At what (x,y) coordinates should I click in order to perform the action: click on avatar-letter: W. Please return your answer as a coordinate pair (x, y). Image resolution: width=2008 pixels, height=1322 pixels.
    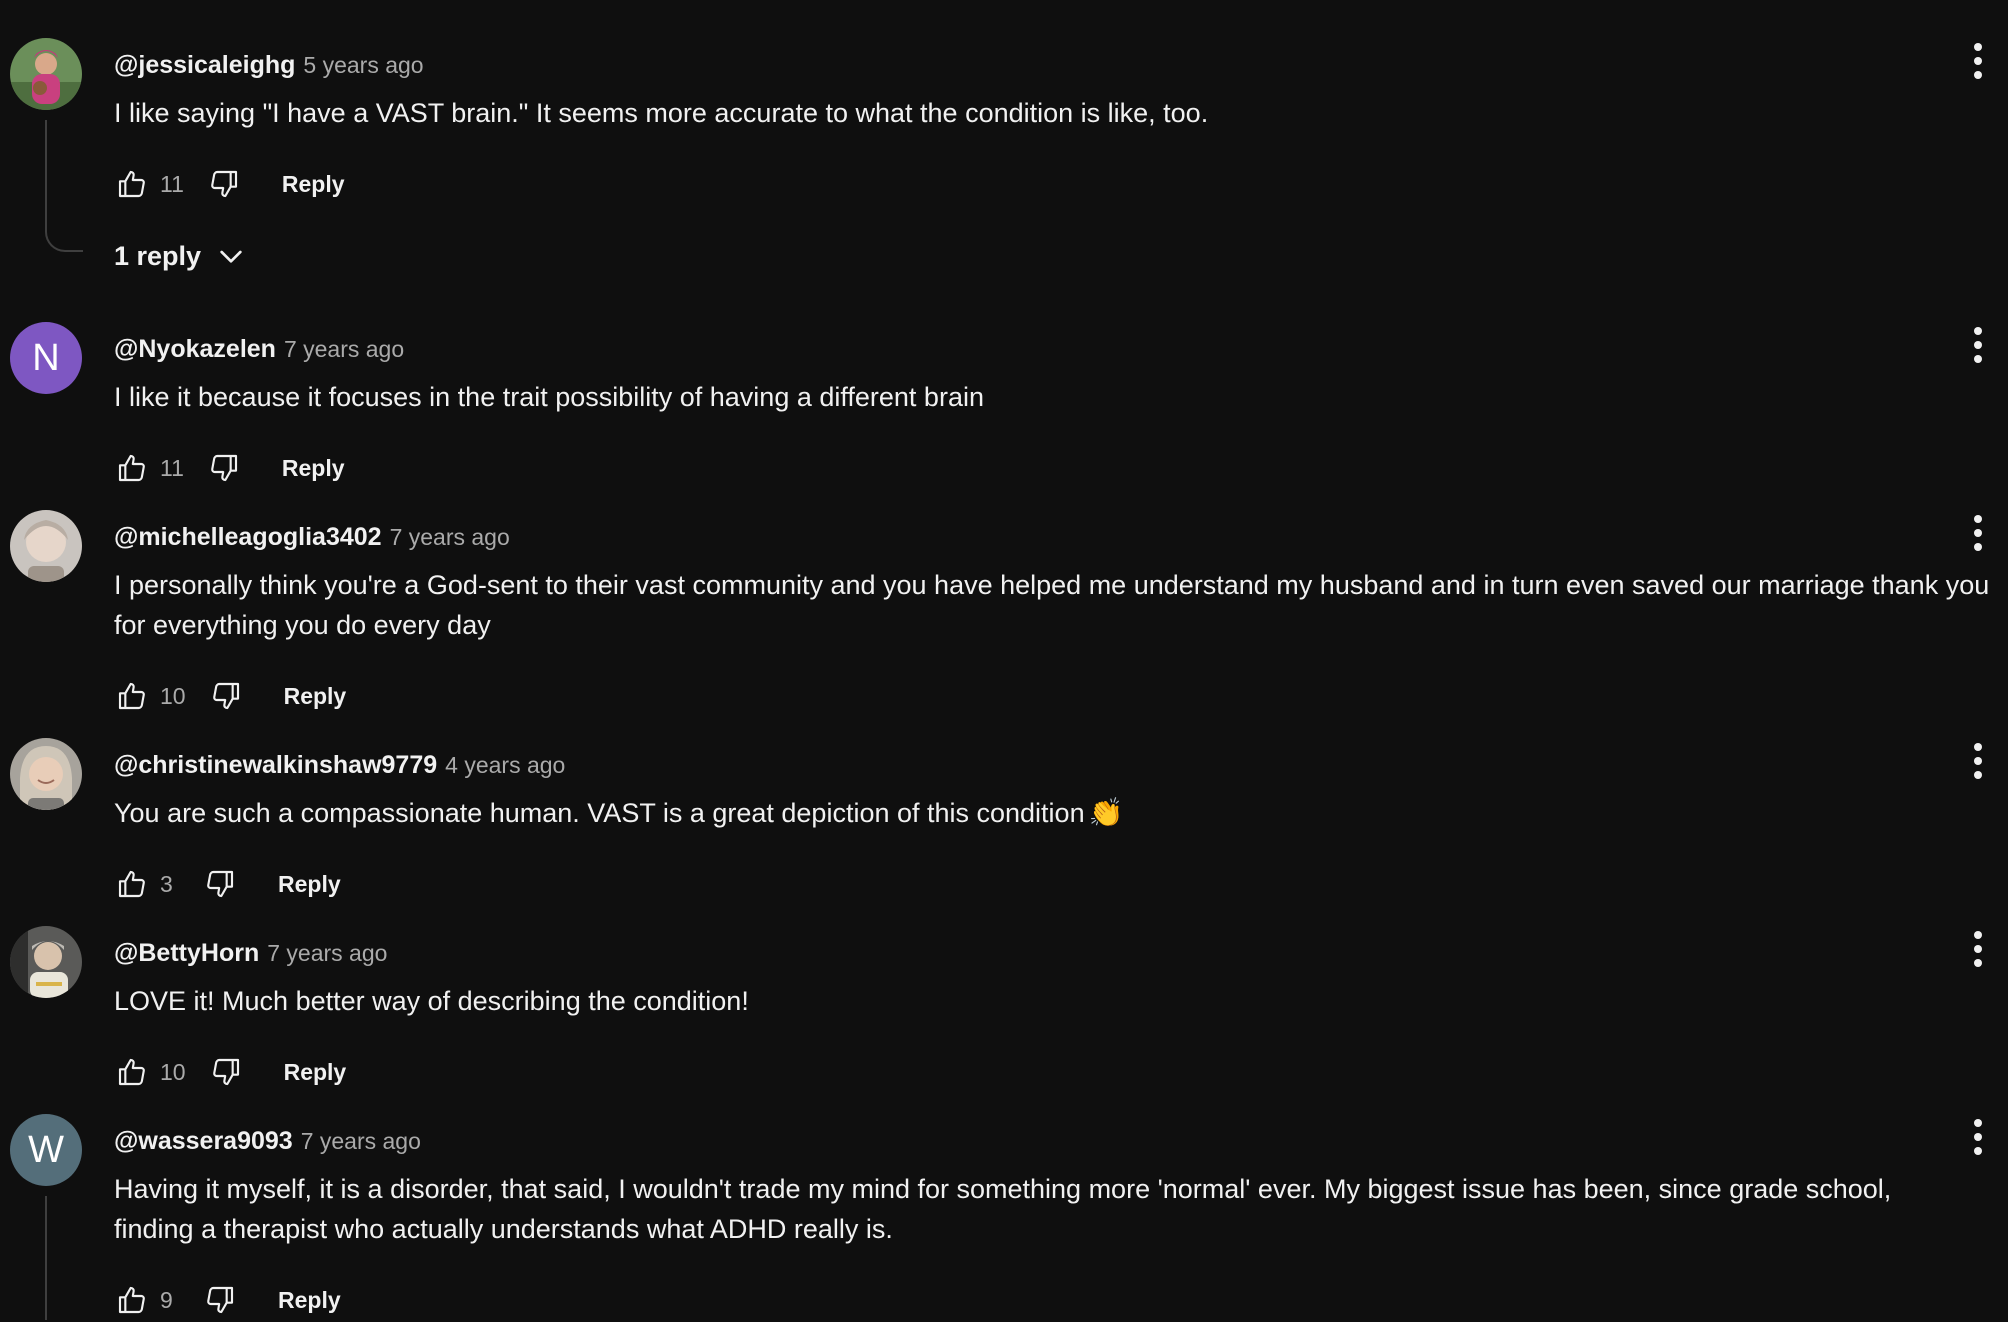
    Looking at the image, I should click on (46, 1149).